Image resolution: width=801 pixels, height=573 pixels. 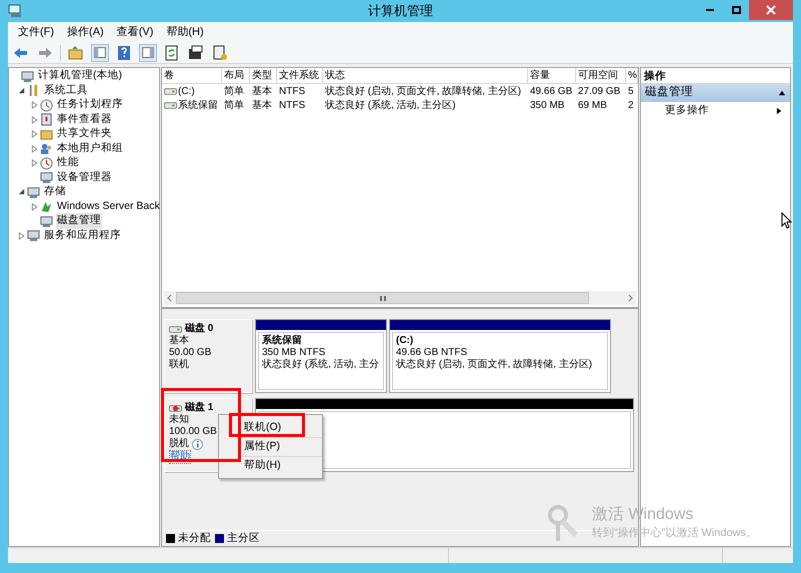 I want to click on menu-item: 查看(V), so click(x=135, y=32).